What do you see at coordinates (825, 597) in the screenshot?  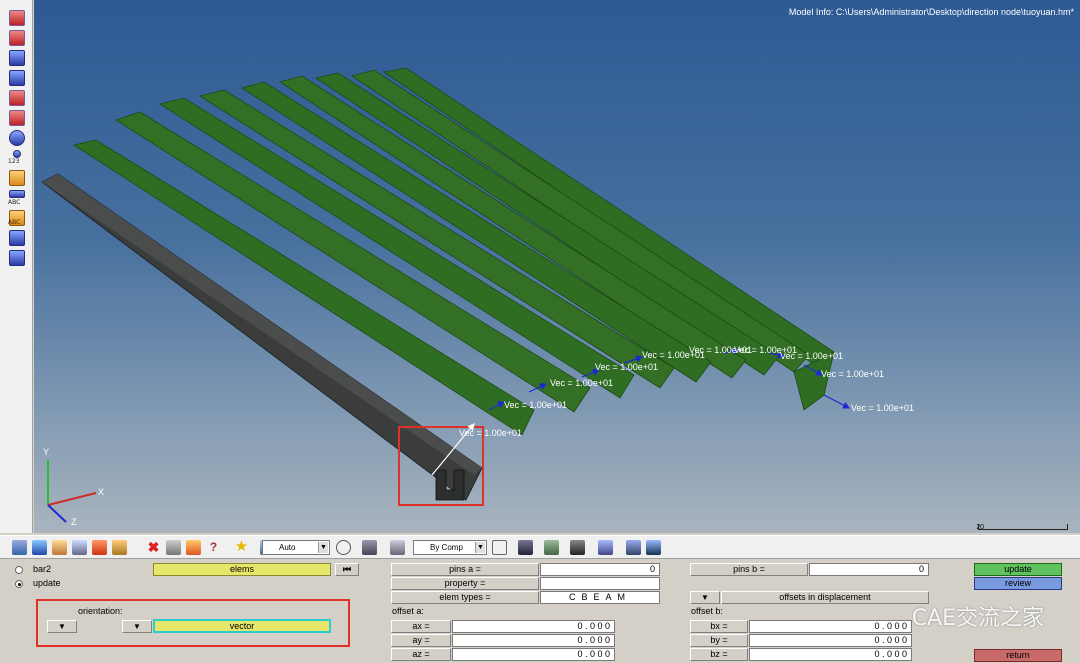 I see `offsets-button: offsets in displacement` at bounding box center [825, 597].